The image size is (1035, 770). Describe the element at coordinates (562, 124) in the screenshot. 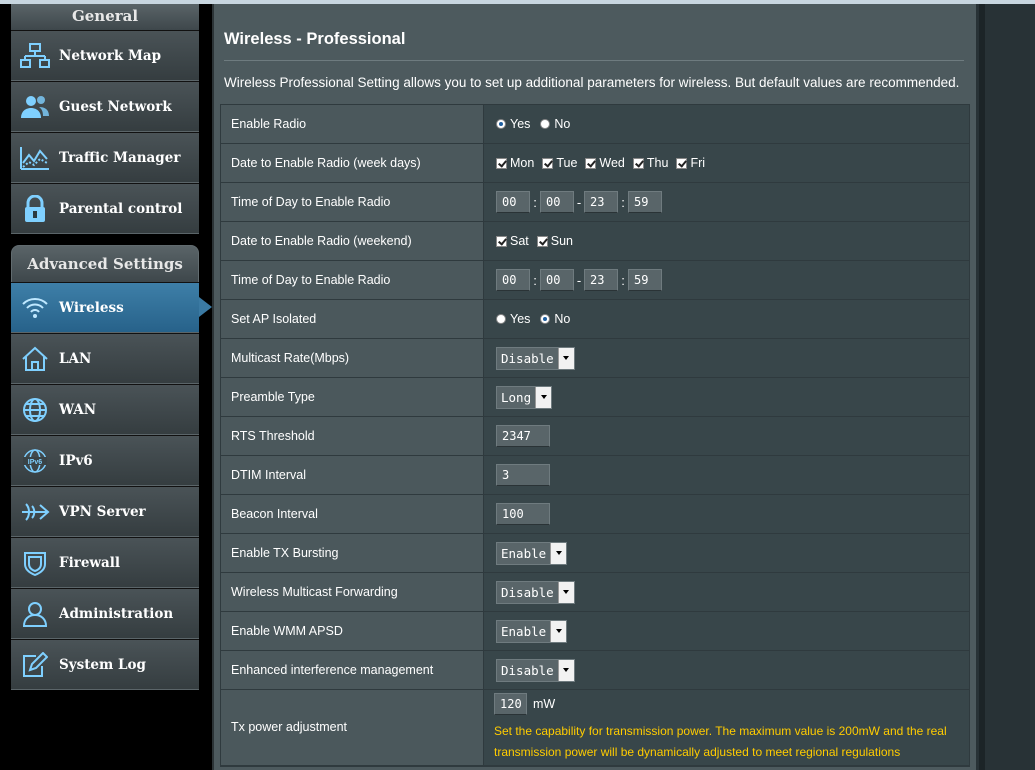

I see `radio-label: No` at that location.